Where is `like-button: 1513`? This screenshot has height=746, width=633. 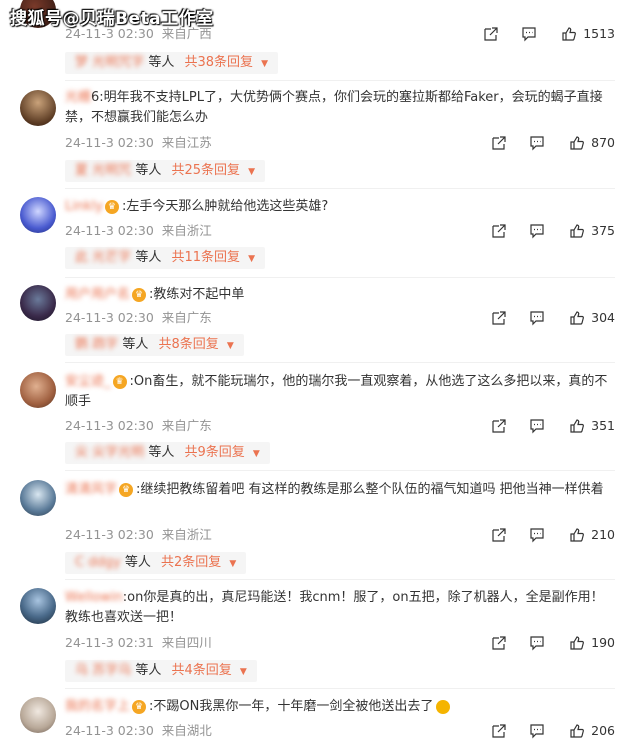 like-button: 1513 is located at coordinates (585, 34).